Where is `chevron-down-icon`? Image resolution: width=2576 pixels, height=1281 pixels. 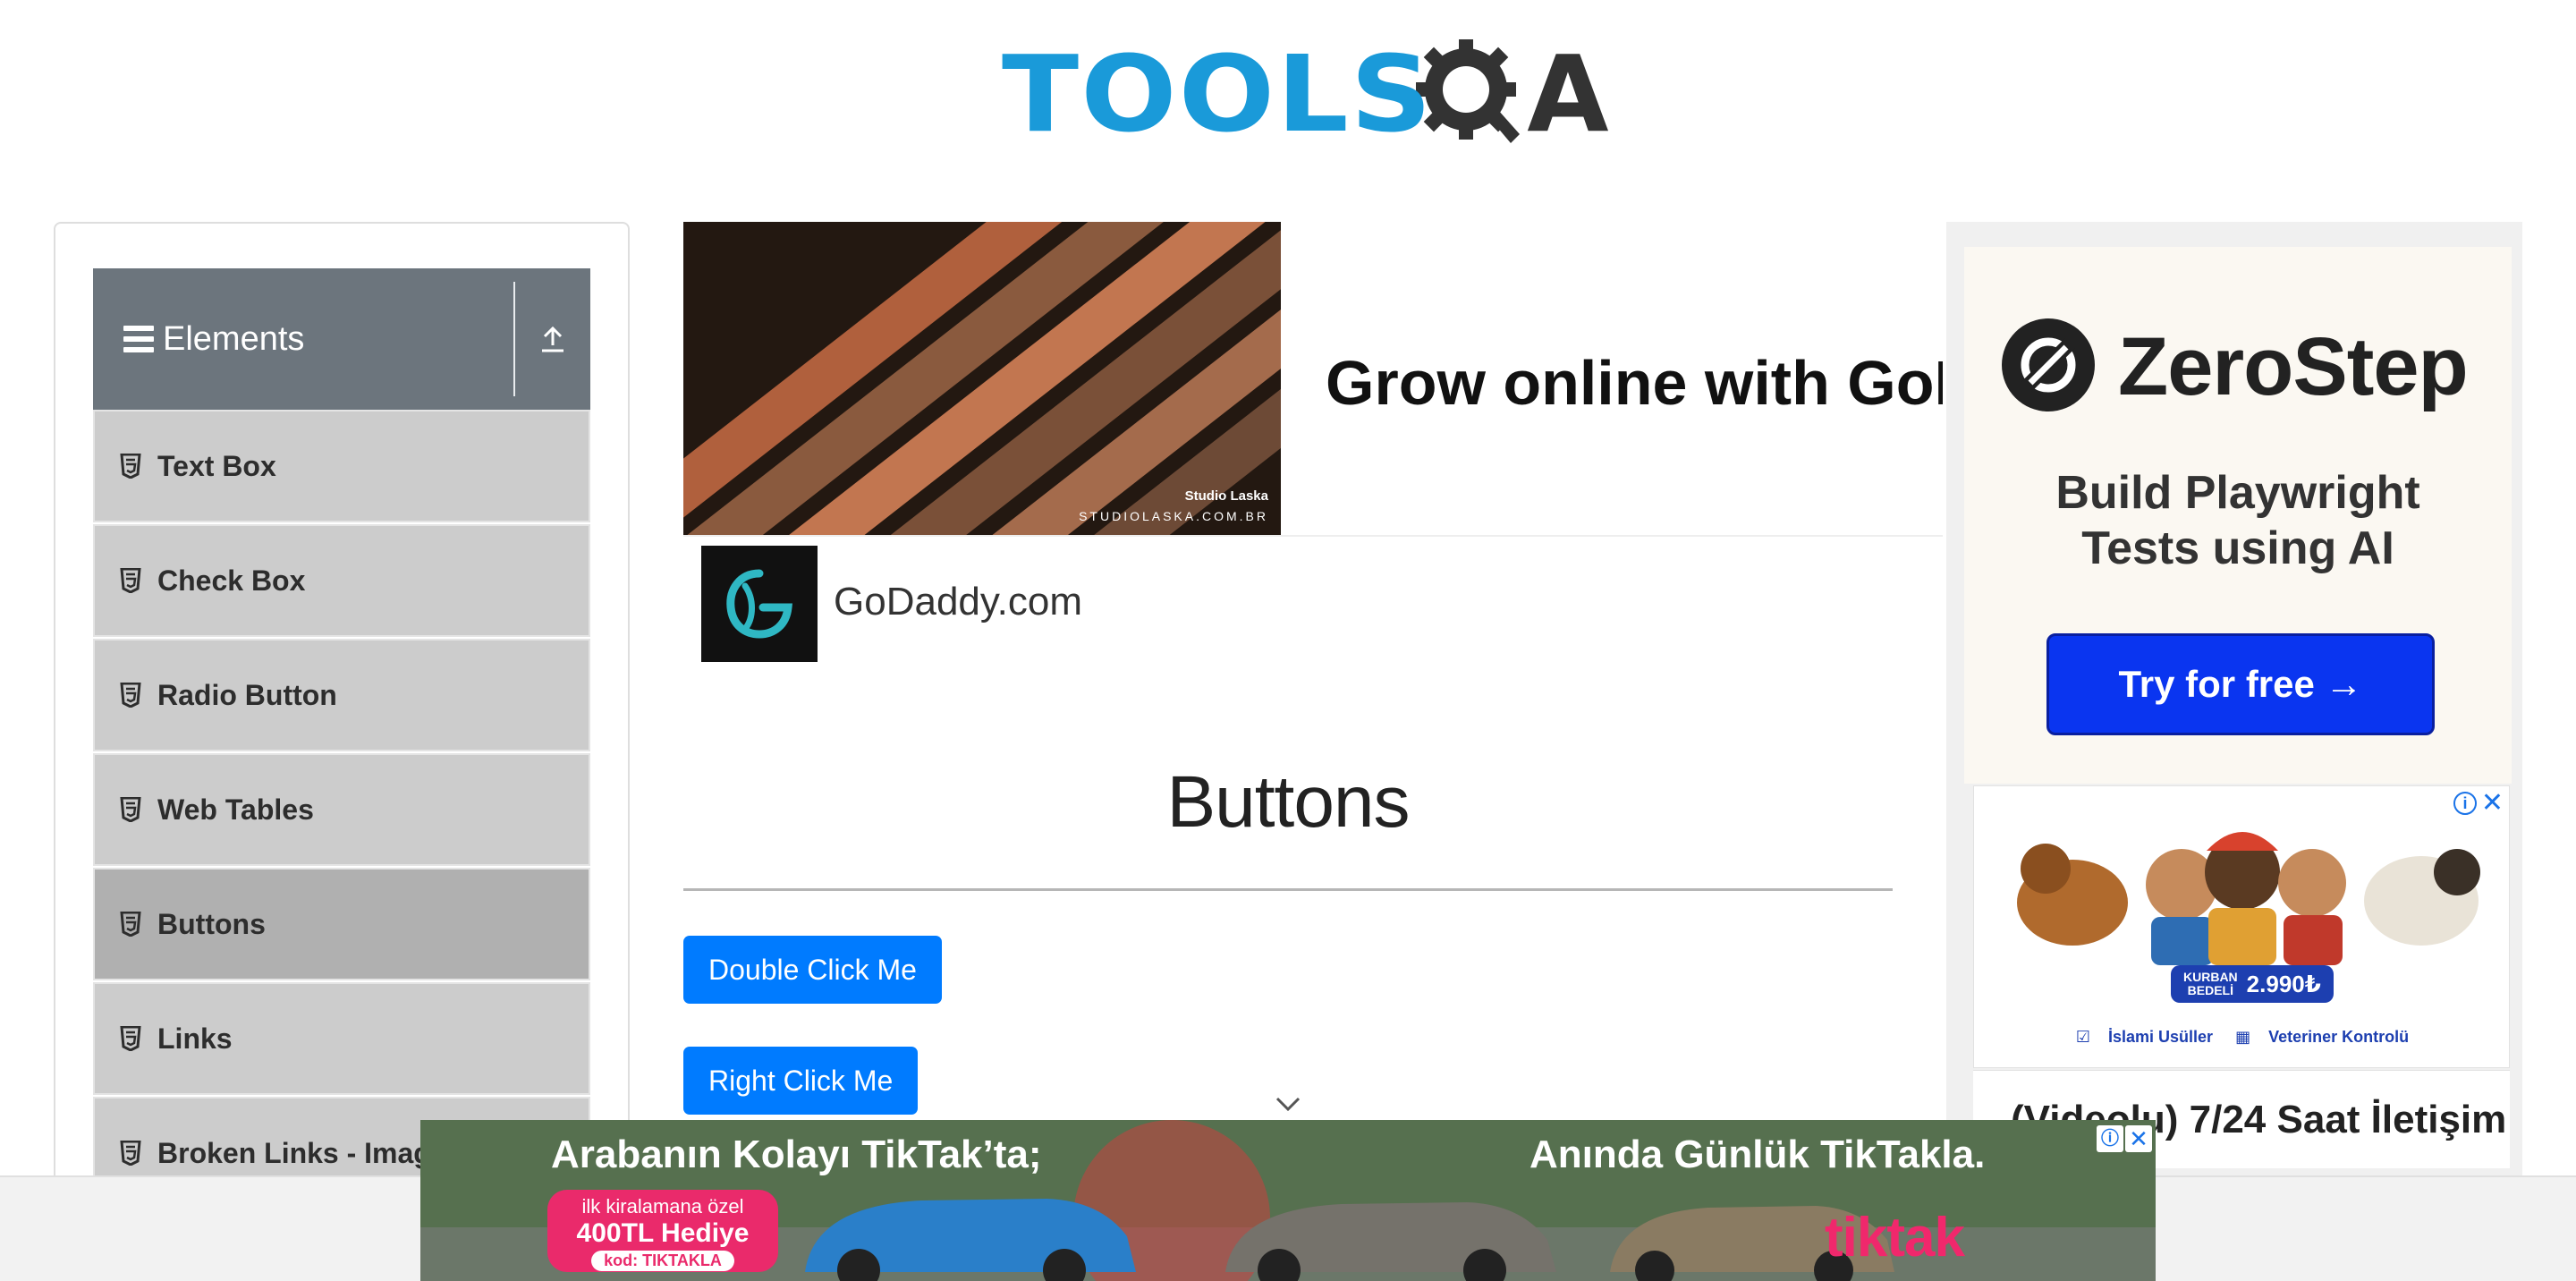
chevron-down-icon is located at coordinates (1288, 1104).